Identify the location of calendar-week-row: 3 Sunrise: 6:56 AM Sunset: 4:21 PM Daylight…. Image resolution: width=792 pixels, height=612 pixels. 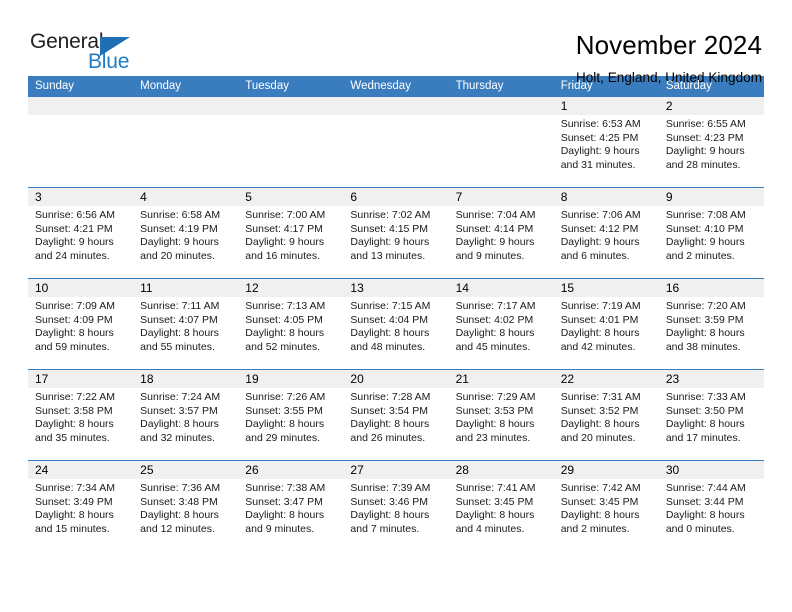
(396, 232).